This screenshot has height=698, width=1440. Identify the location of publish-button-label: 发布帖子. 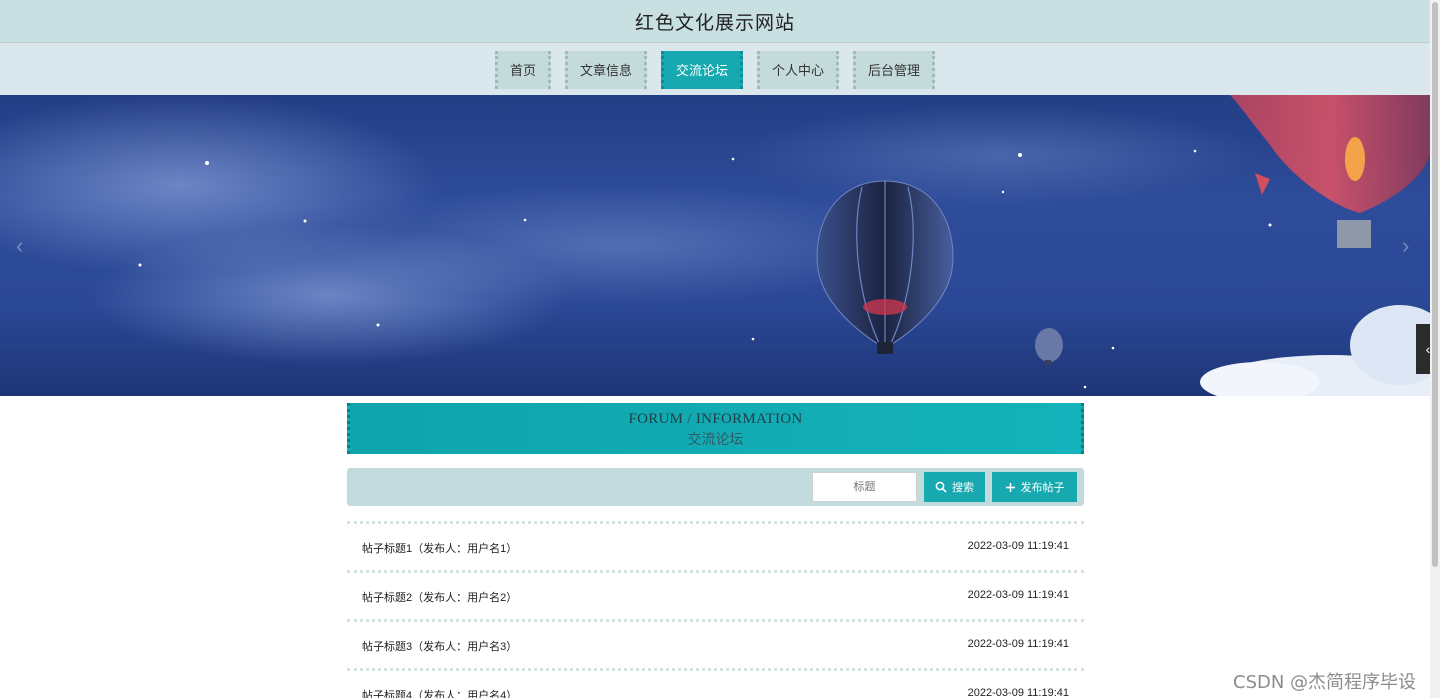
(1042, 488).